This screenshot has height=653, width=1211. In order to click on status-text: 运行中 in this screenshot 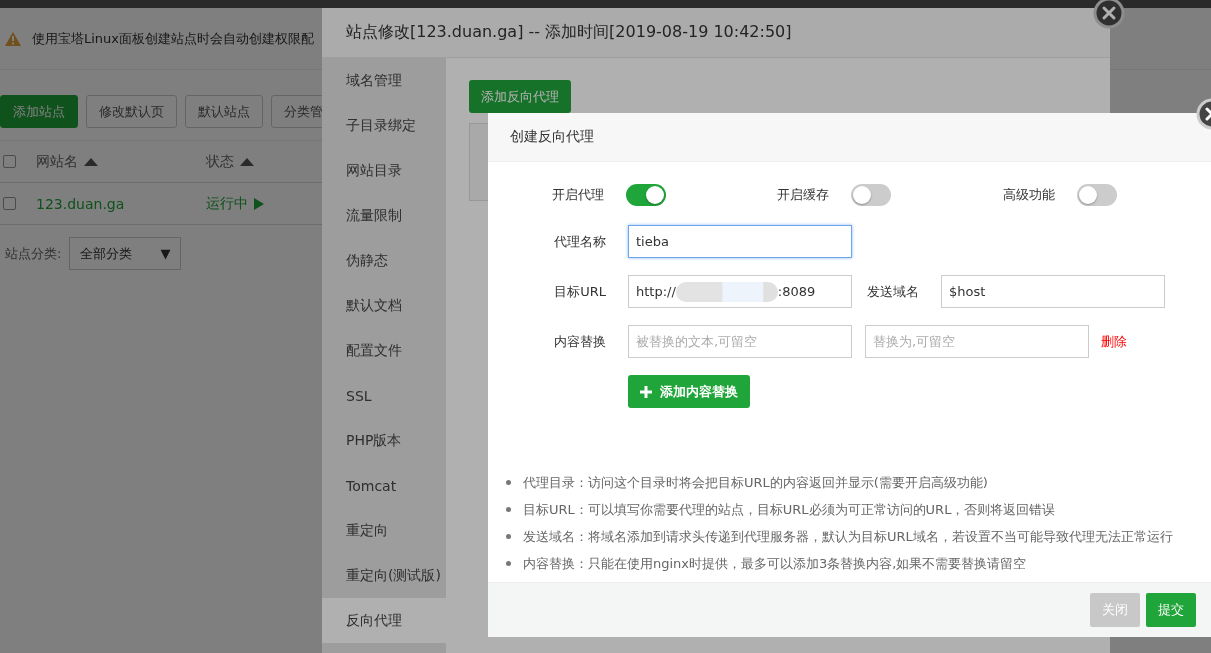, I will do `click(227, 203)`.